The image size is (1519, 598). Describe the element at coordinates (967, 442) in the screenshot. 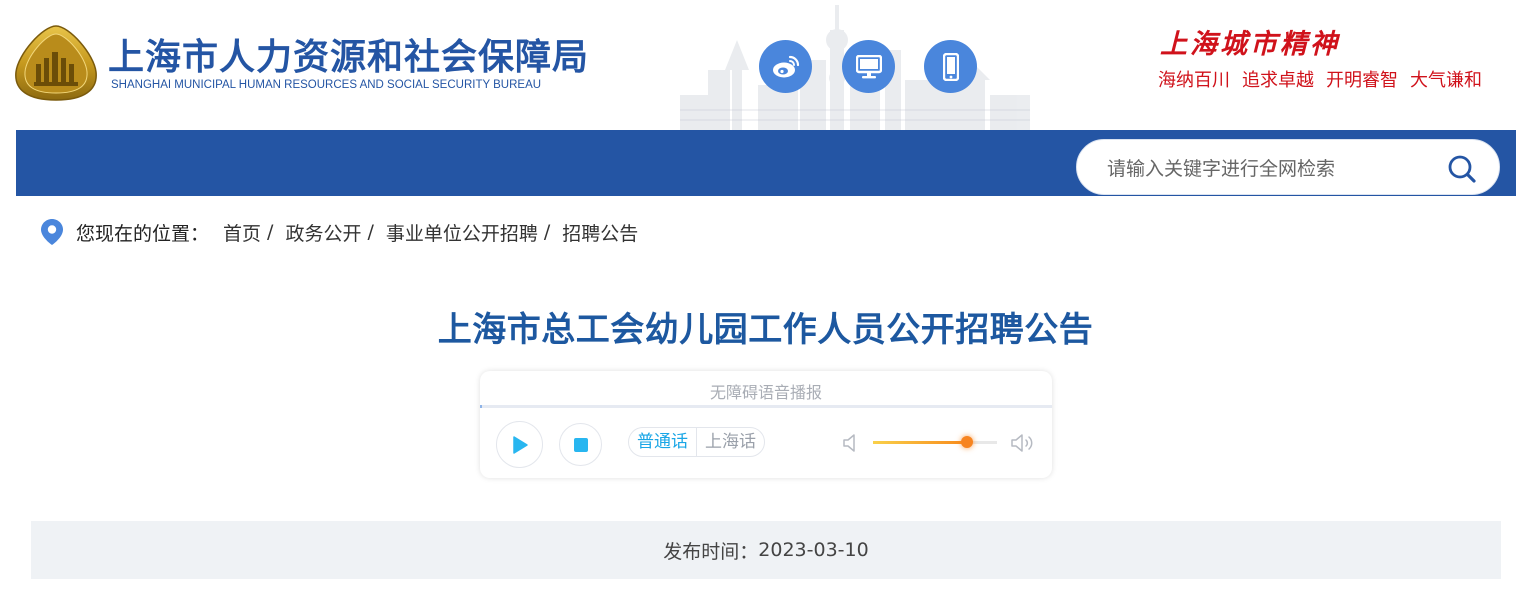

I see `volume-knob` at that location.